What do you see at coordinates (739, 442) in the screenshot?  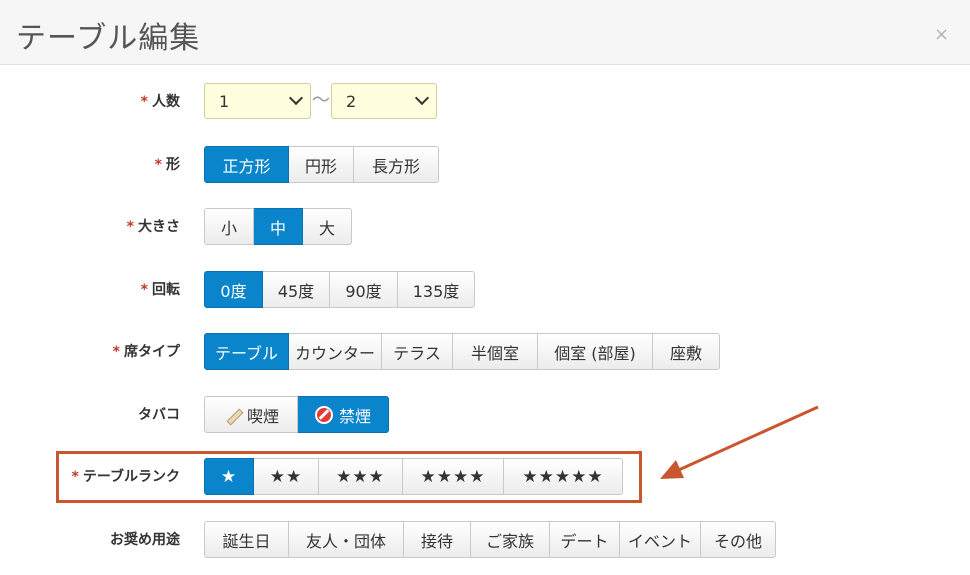 I see `annotation-arrow-icon` at bounding box center [739, 442].